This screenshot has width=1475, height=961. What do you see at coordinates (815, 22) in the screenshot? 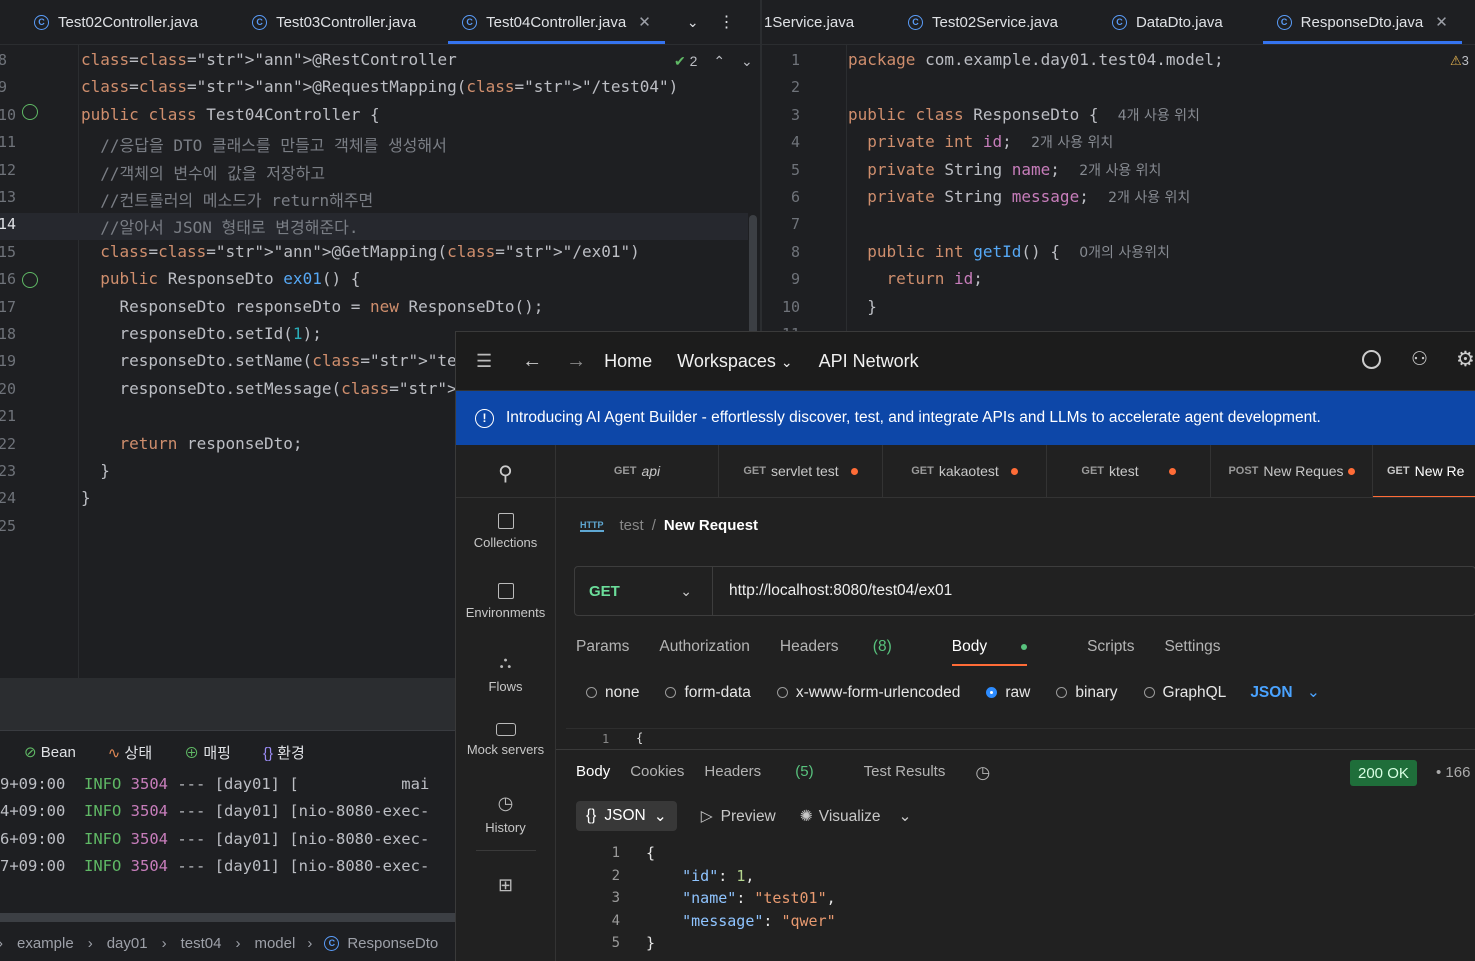
I see `tab-service: 1Service.java` at bounding box center [815, 22].